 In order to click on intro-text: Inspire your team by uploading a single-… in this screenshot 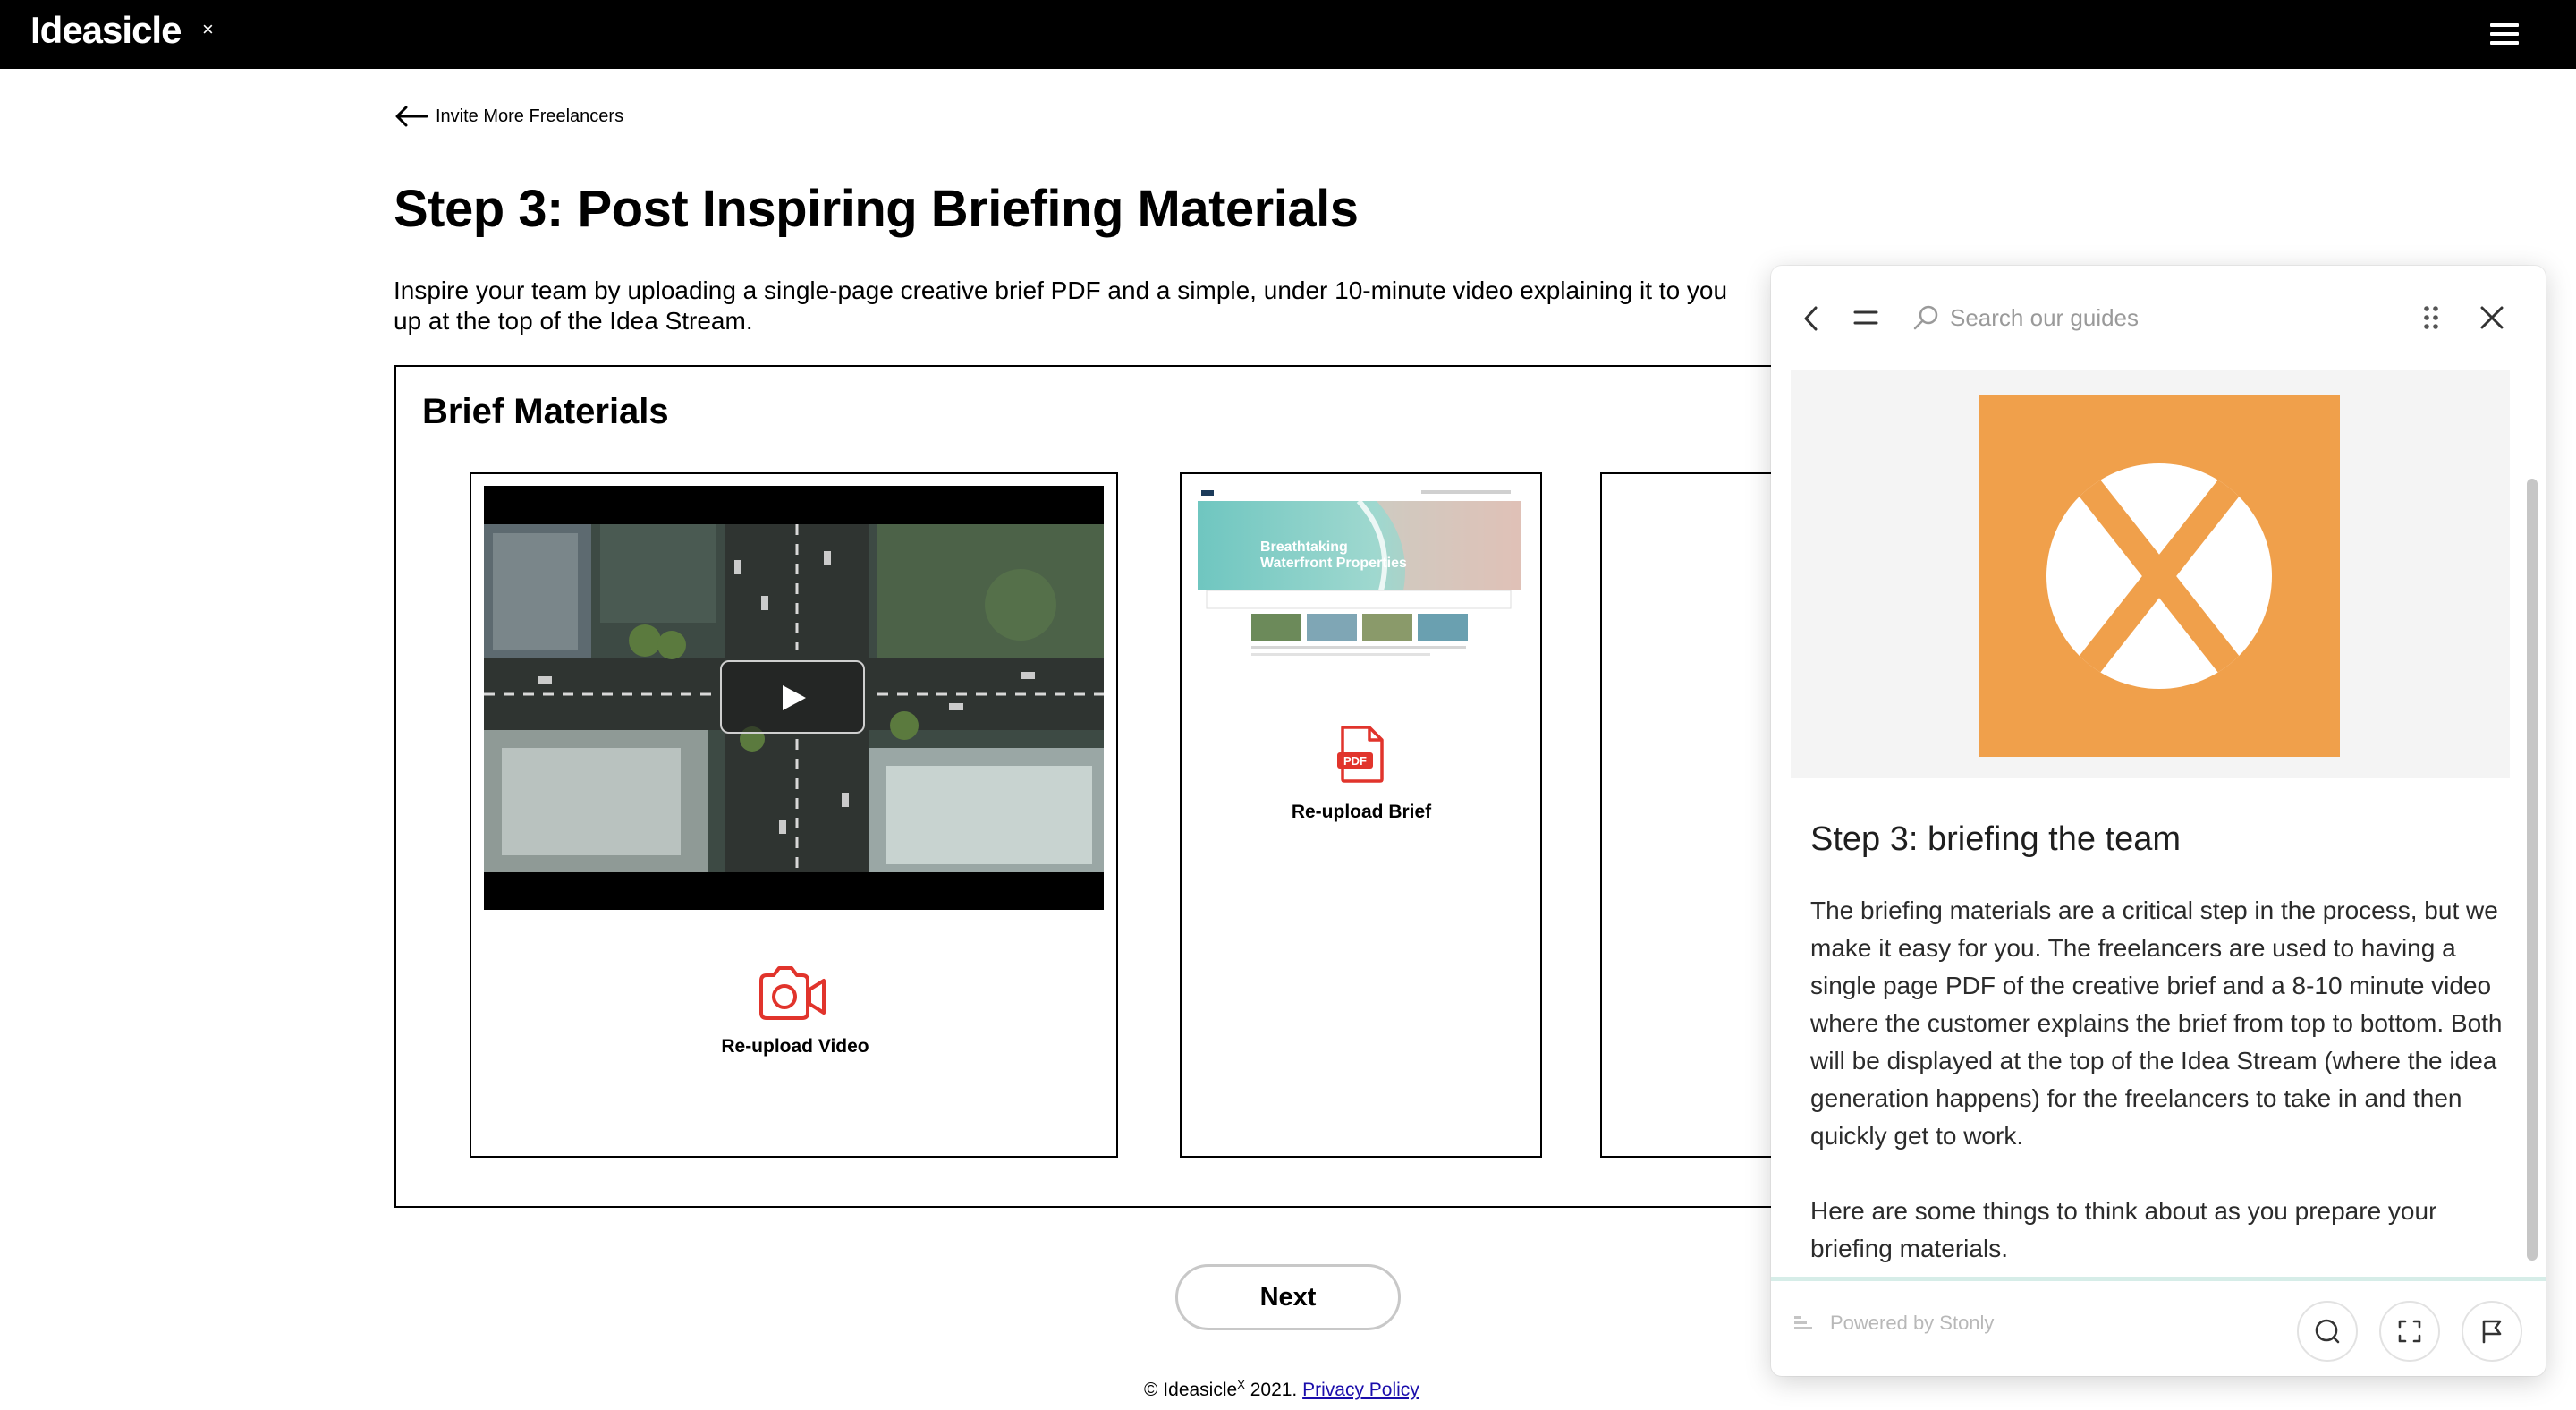, I will do `click(1082, 308)`.